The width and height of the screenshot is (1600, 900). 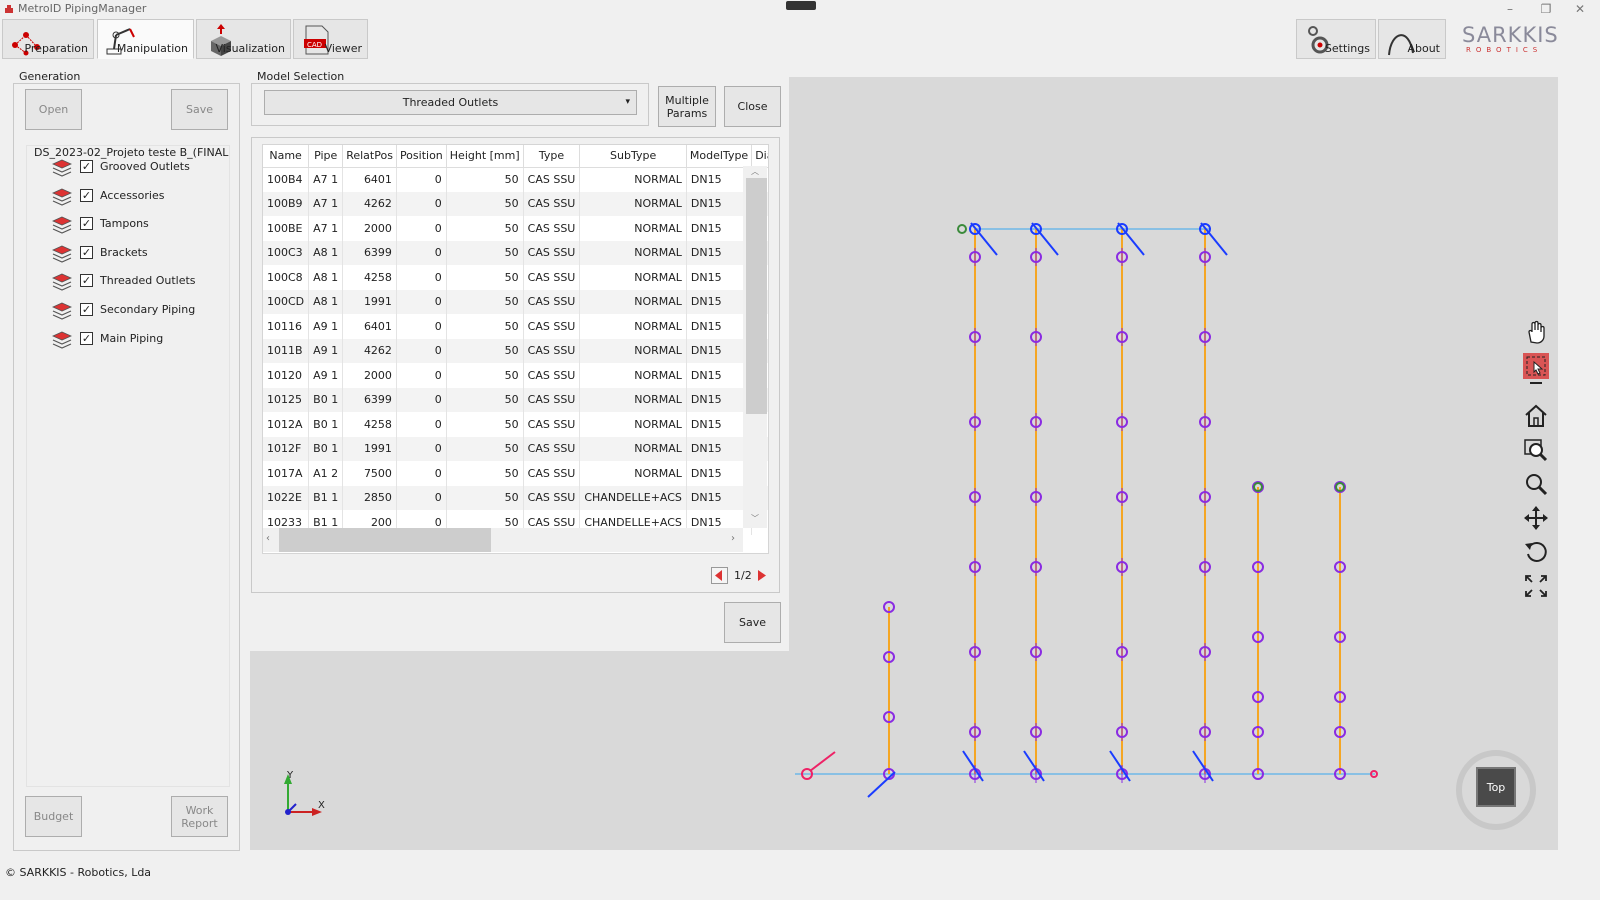 I want to click on table-row: 1017A A1 2 7500 0 50 CAS SSU NORMAL DN15, so click(x=515, y=473).